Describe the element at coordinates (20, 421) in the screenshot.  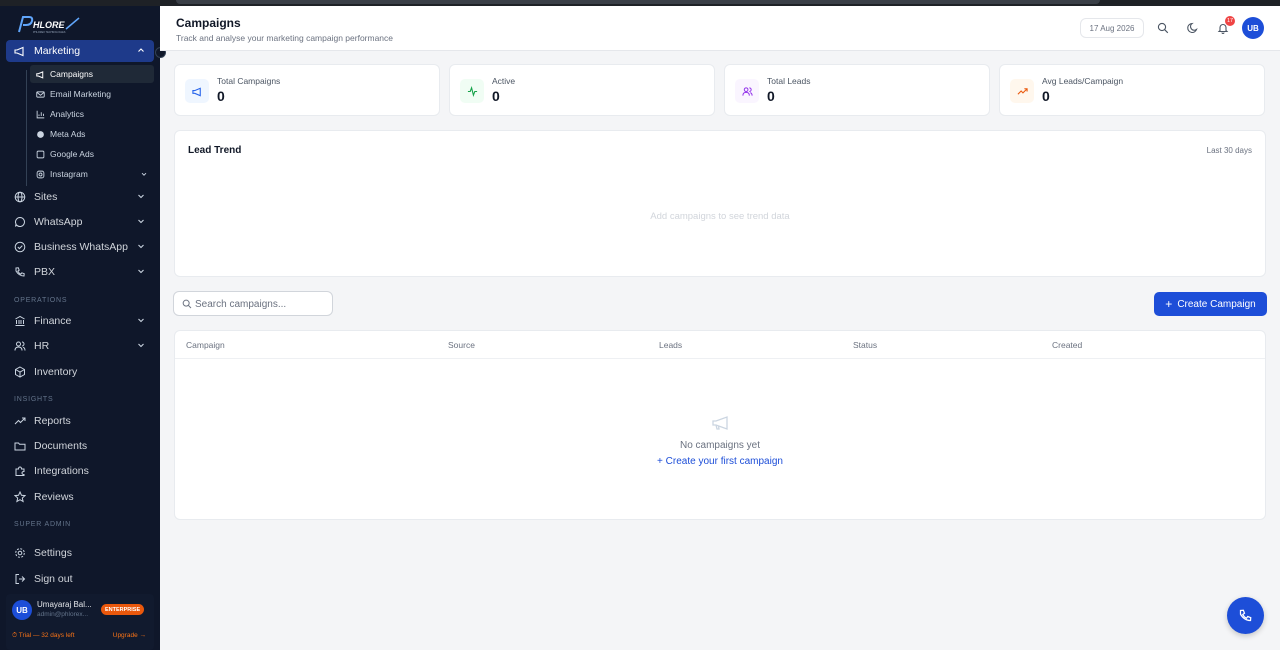
I see `trend-icon` at that location.